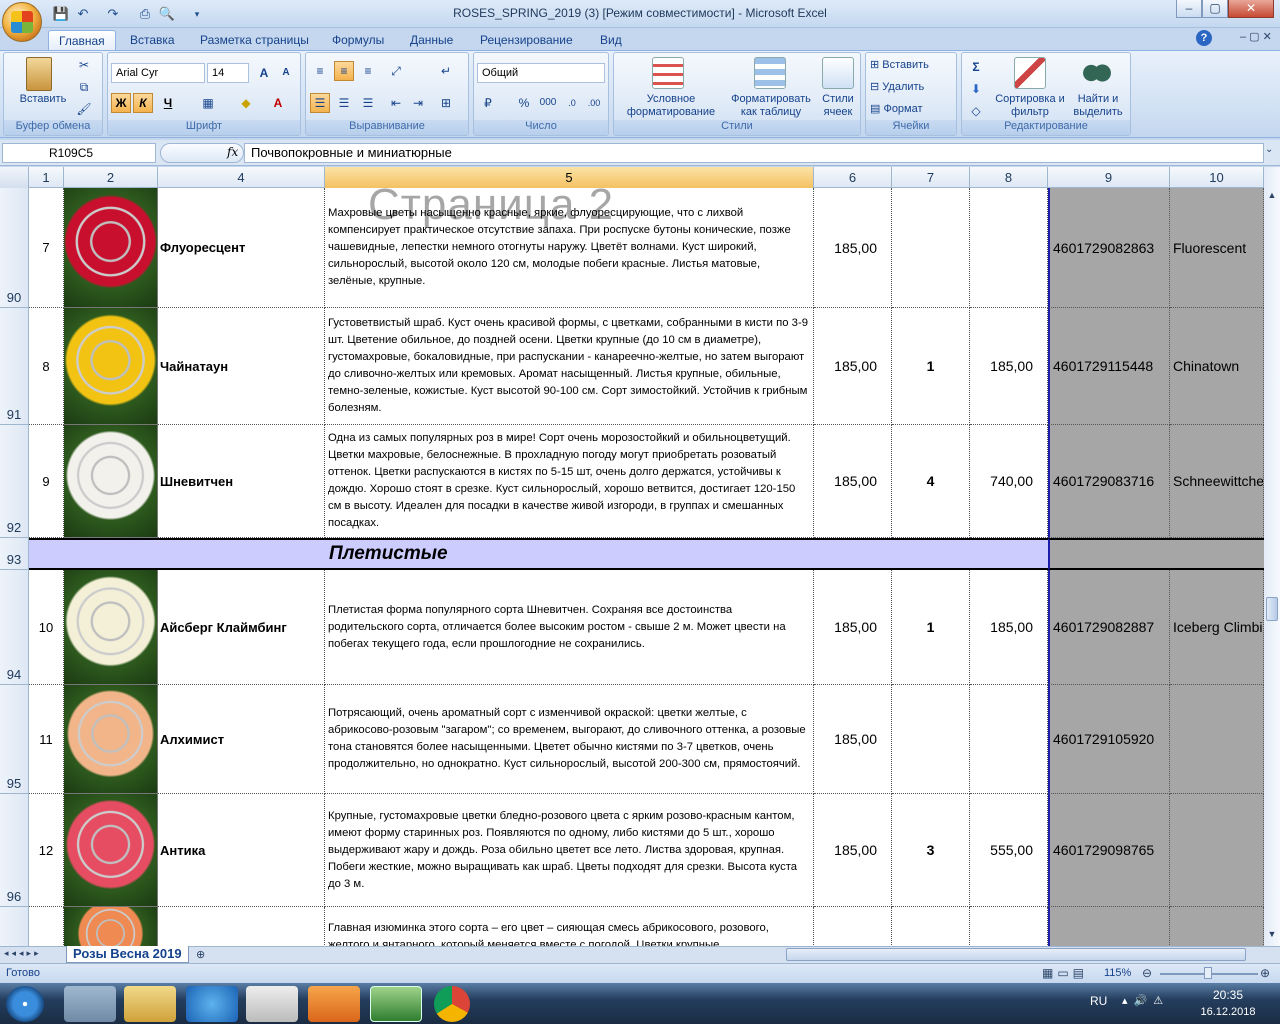 The height and width of the screenshot is (1024, 1280). What do you see at coordinates (572, 103) in the screenshot?
I see `increase-decimal-icon: .0` at bounding box center [572, 103].